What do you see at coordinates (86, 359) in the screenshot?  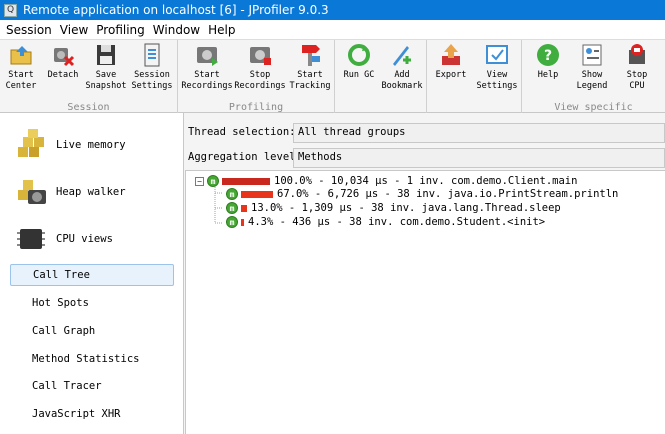 I see `sidebar-item-label: Method Statistics` at bounding box center [86, 359].